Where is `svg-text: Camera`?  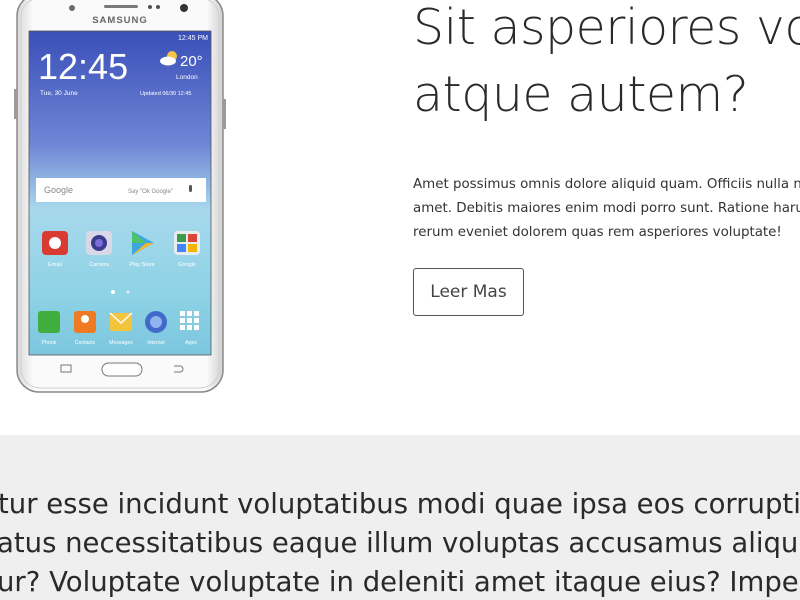
svg-text: Camera is located at coordinates (99, 265).